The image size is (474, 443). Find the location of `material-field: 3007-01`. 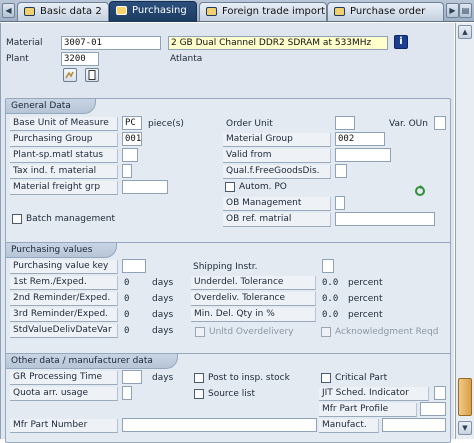

material-field: 3007-01 is located at coordinates (111, 43).